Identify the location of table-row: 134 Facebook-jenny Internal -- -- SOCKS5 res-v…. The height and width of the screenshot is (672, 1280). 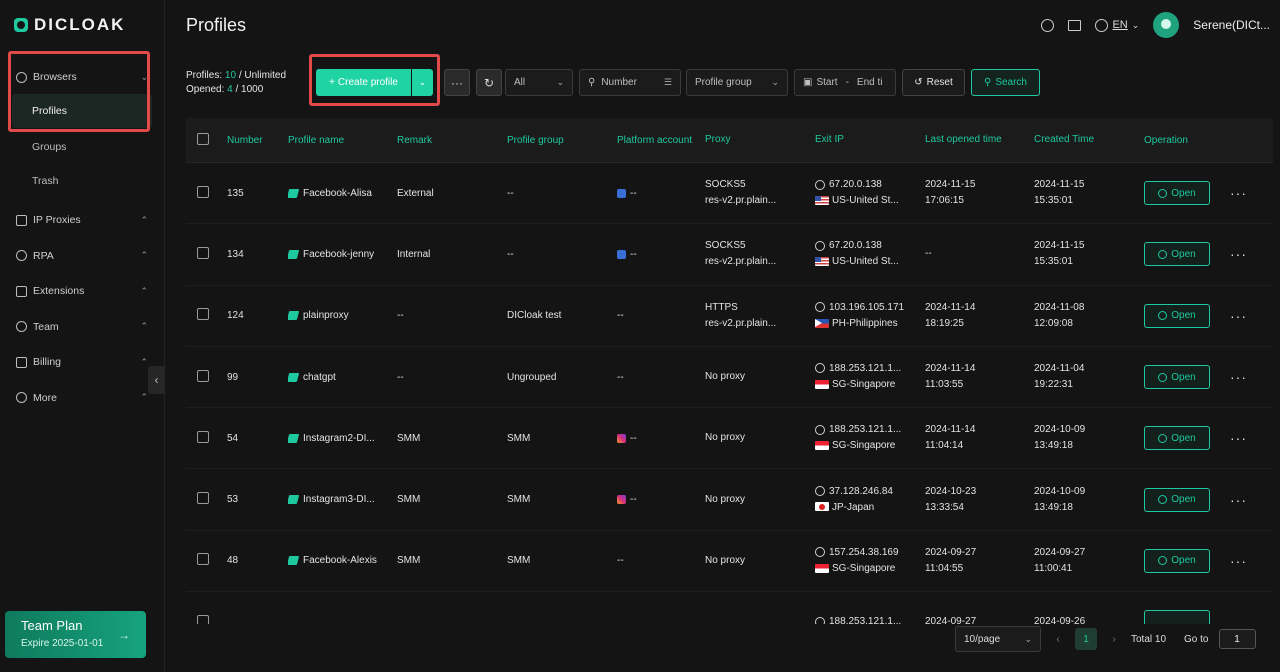
(729, 255).